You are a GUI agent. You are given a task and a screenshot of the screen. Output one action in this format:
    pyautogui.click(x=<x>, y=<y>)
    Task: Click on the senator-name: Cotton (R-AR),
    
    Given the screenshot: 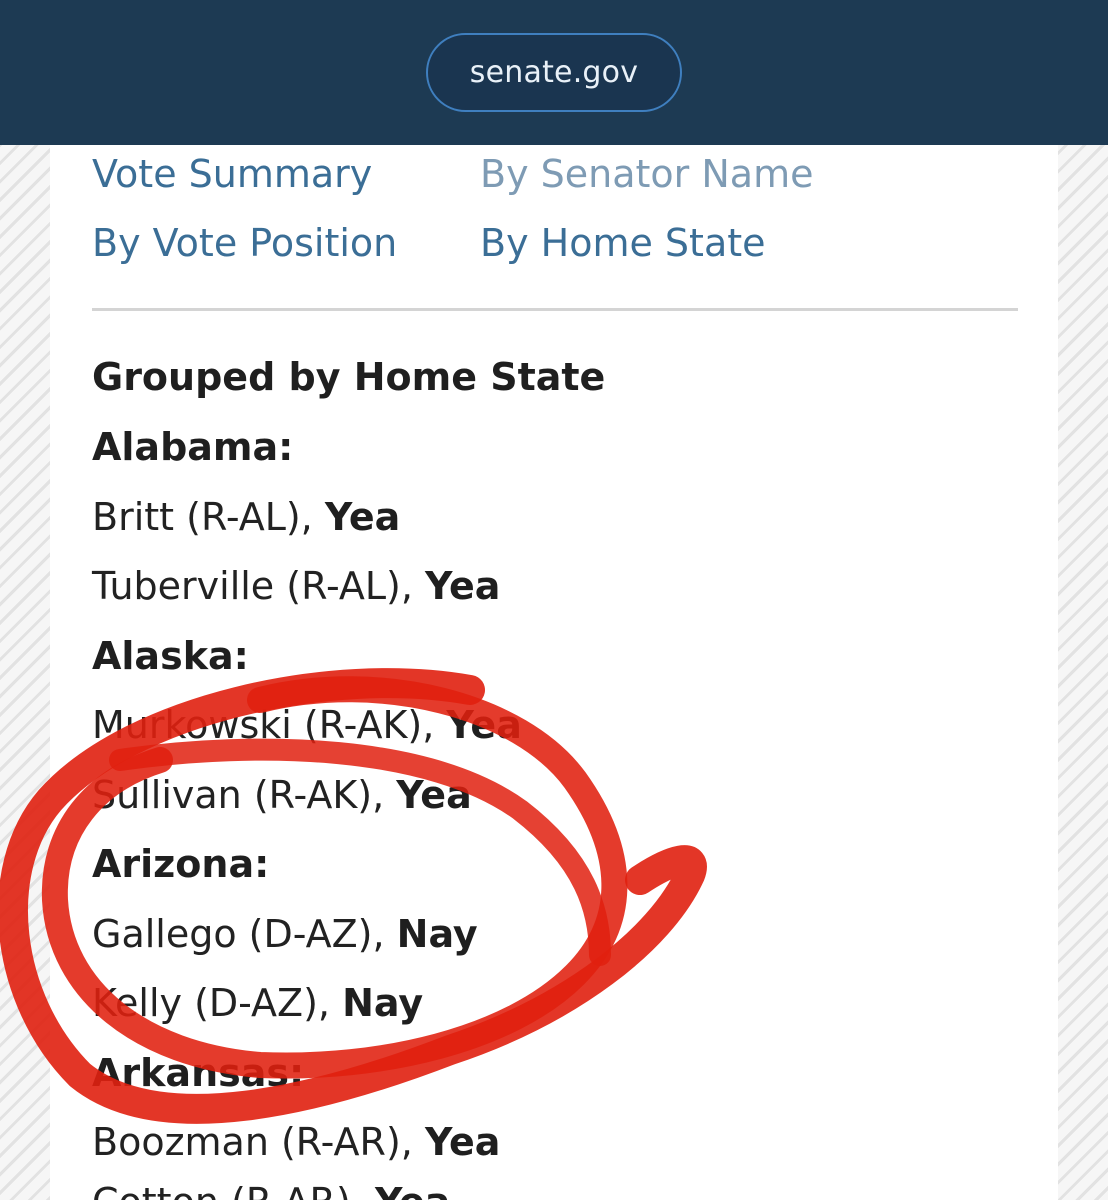 What is the action you would take?
    pyautogui.click(x=233, y=1190)
    